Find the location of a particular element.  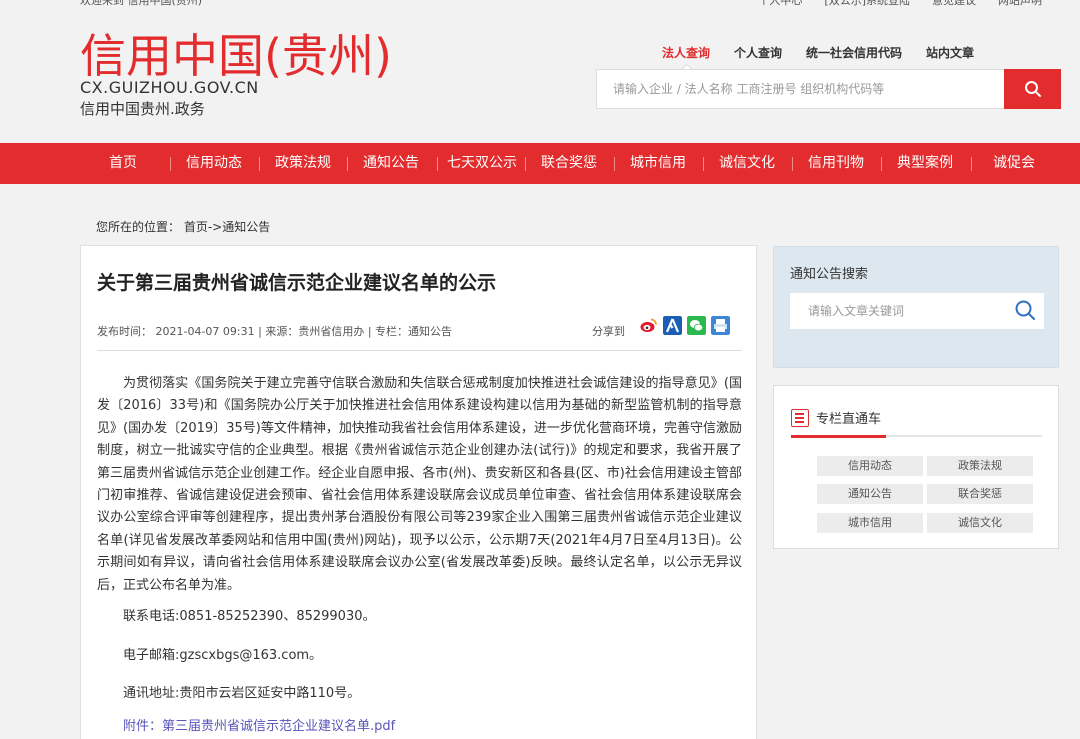

nav-item-association: 诚促会 is located at coordinates (1014, 163).